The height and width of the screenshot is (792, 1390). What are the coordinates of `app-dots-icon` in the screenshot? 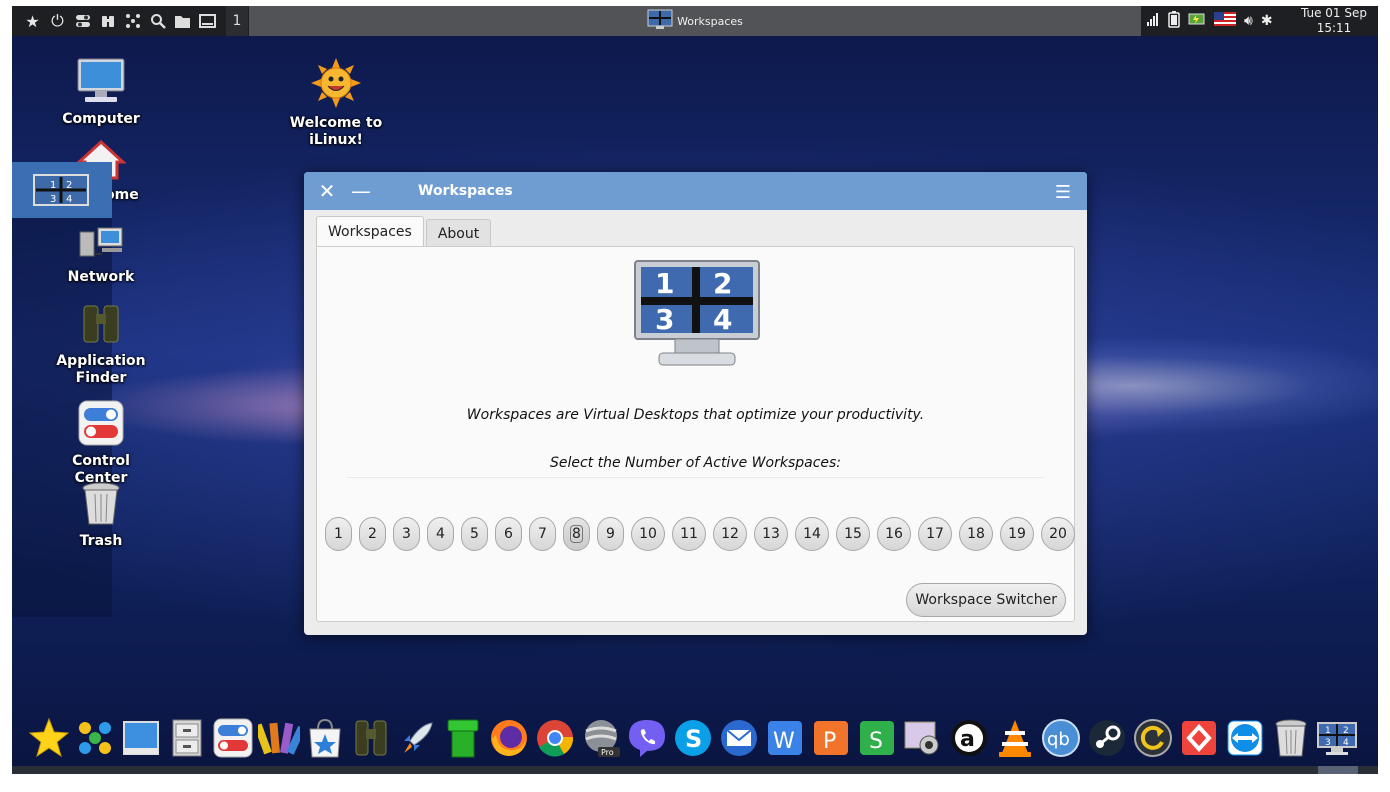 It's located at (95, 738).